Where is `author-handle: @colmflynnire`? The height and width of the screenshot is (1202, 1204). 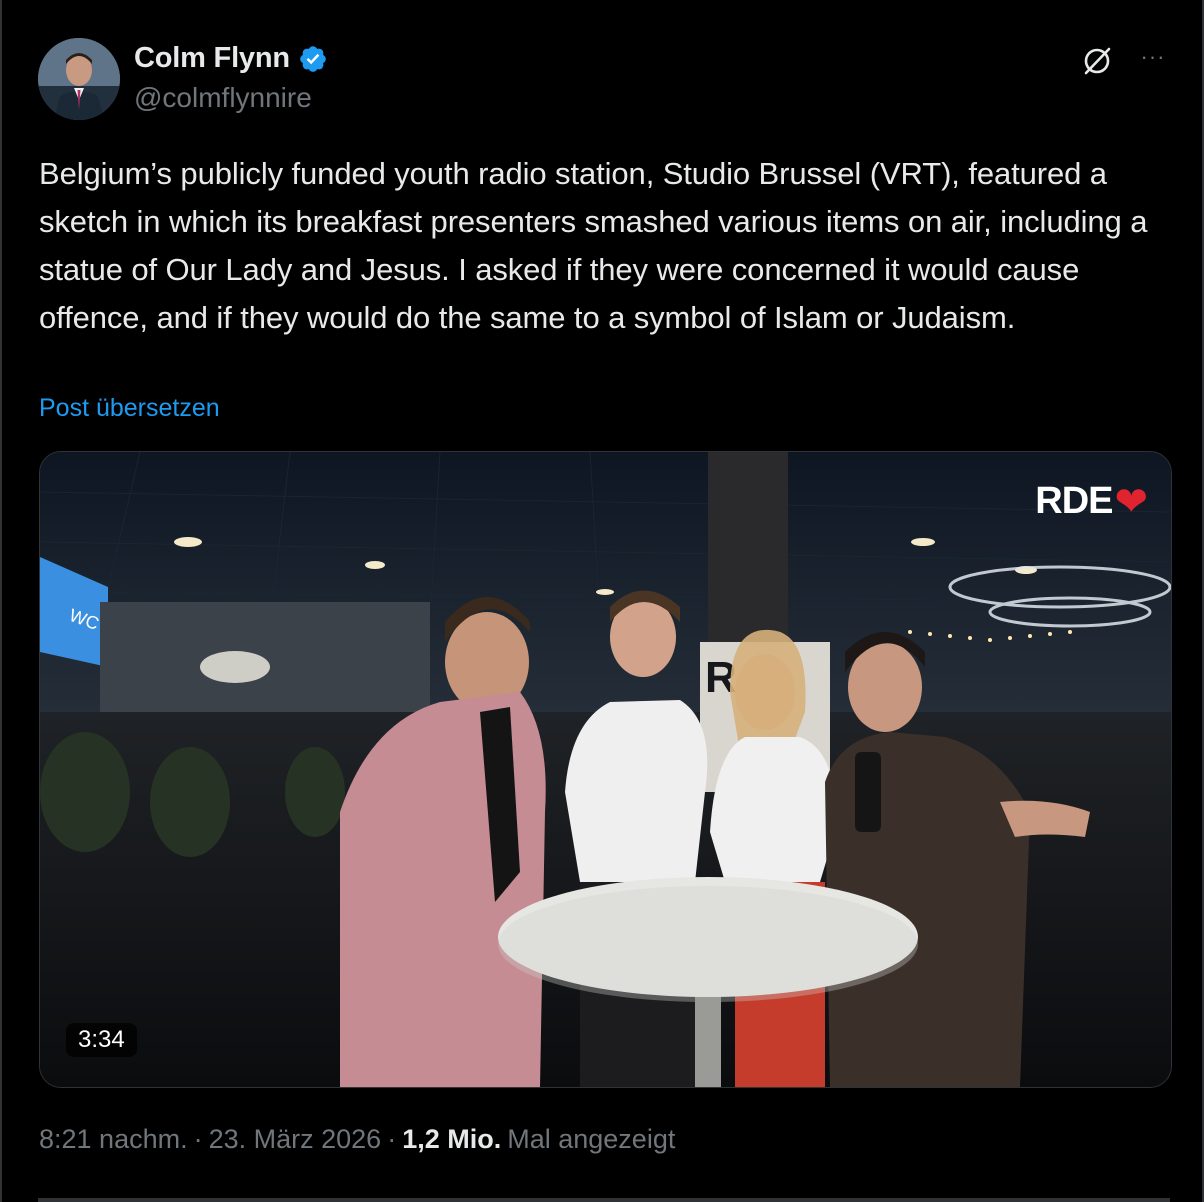
author-handle: @colmflynnire is located at coordinates (223, 98).